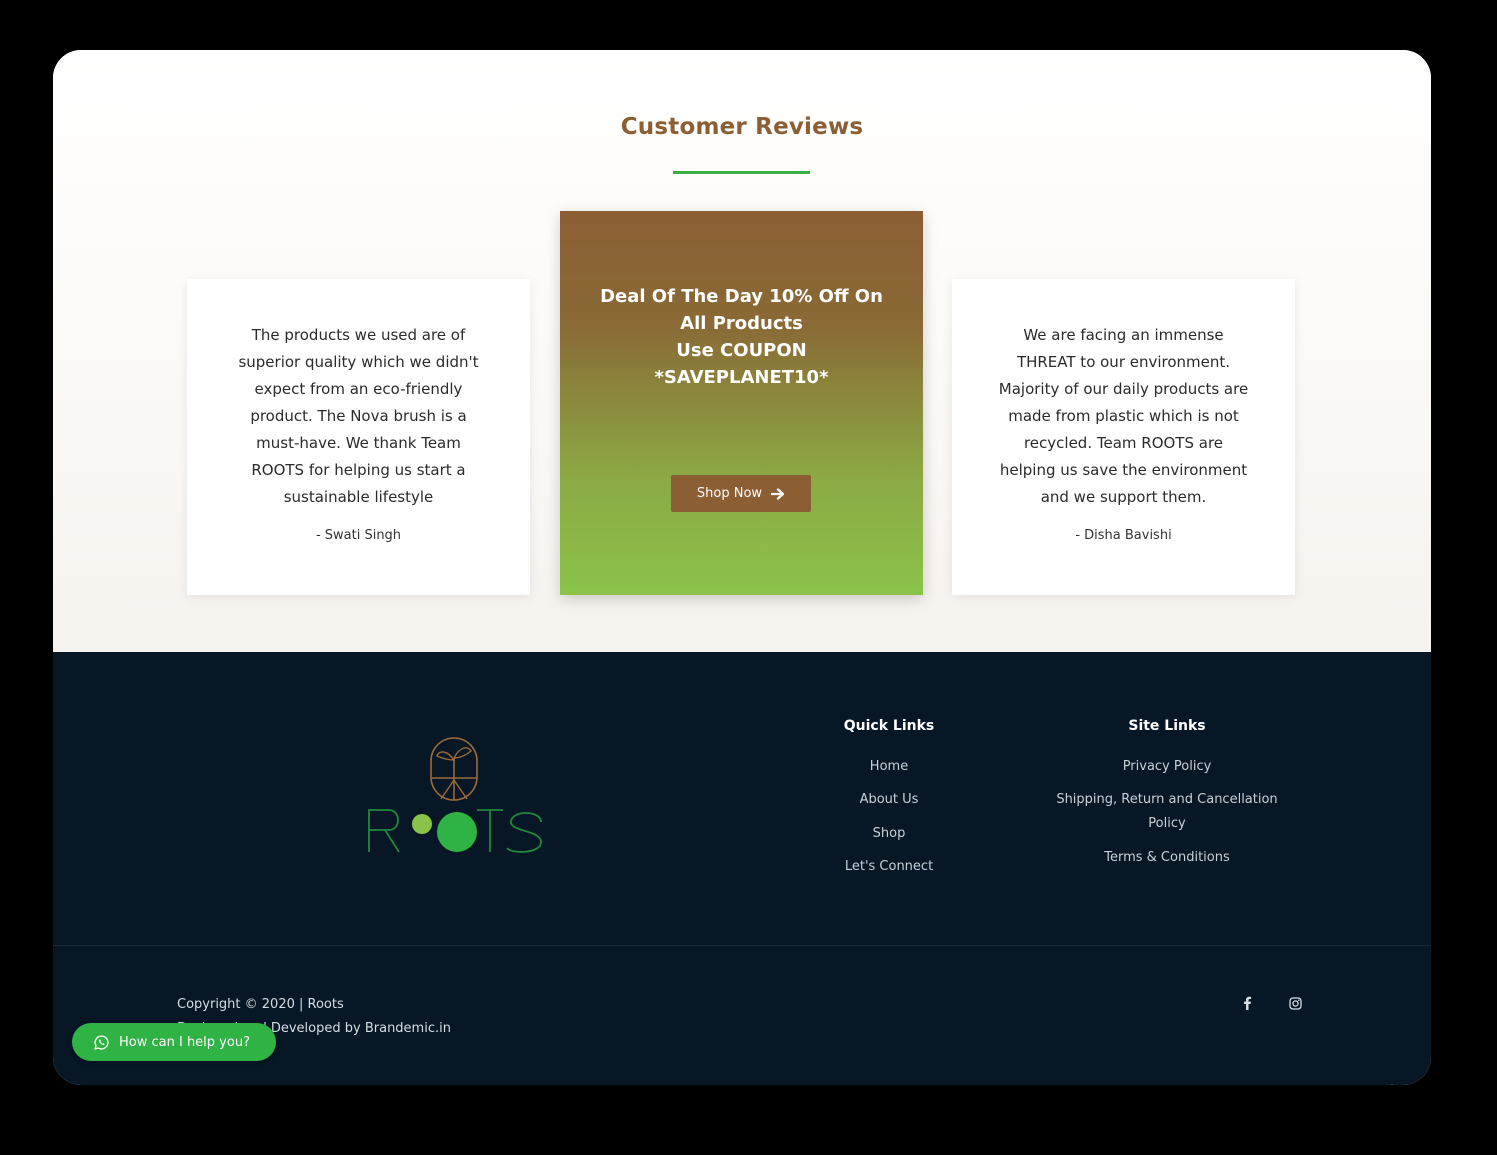 The height and width of the screenshot is (1155, 1497). I want to click on footer-link-privacy-policy: Privacy Policy, so click(1167, 767).